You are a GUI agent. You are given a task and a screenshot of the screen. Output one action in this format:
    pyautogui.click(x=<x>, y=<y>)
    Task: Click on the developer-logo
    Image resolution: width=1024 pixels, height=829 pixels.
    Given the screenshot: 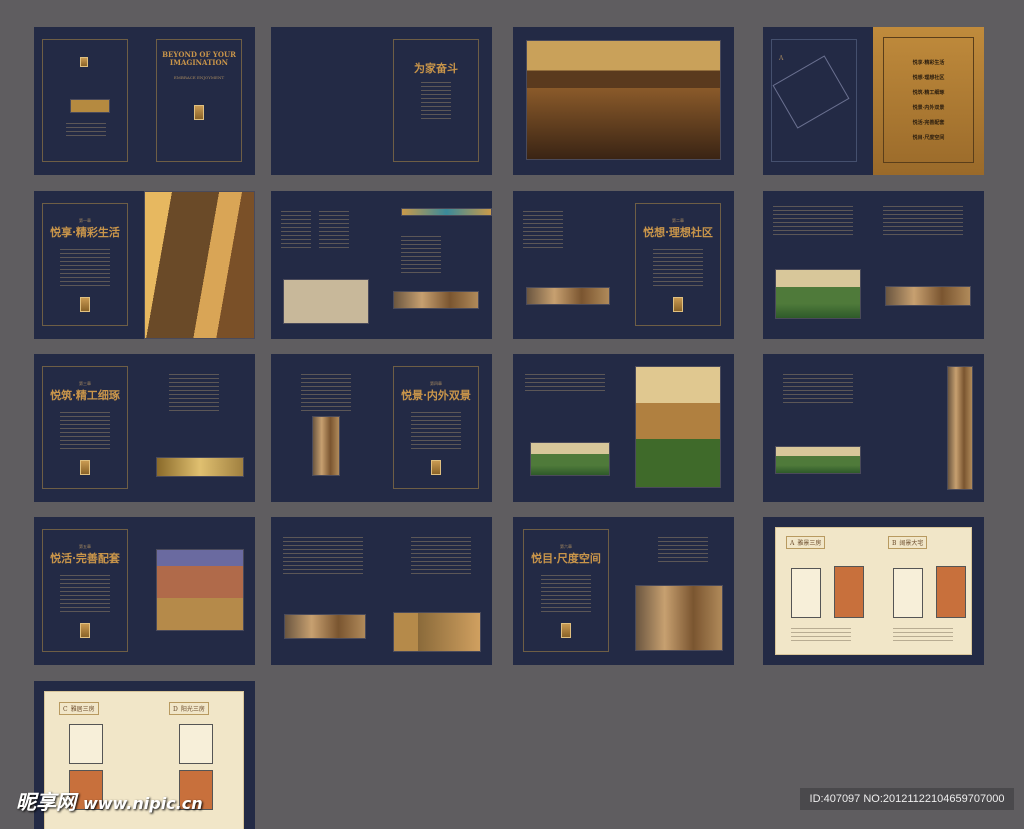 What is the action you would take?
    pyautogui.click(x=84, y=62)
    